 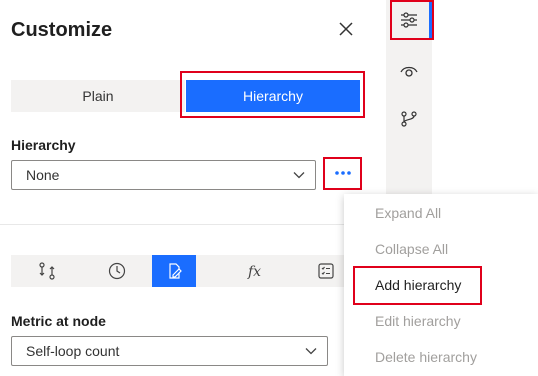 What do you see at coordinates (43, 175) in the screenshot?
I see `hierarchy-select-value: None` at bounding box center [43, 175].